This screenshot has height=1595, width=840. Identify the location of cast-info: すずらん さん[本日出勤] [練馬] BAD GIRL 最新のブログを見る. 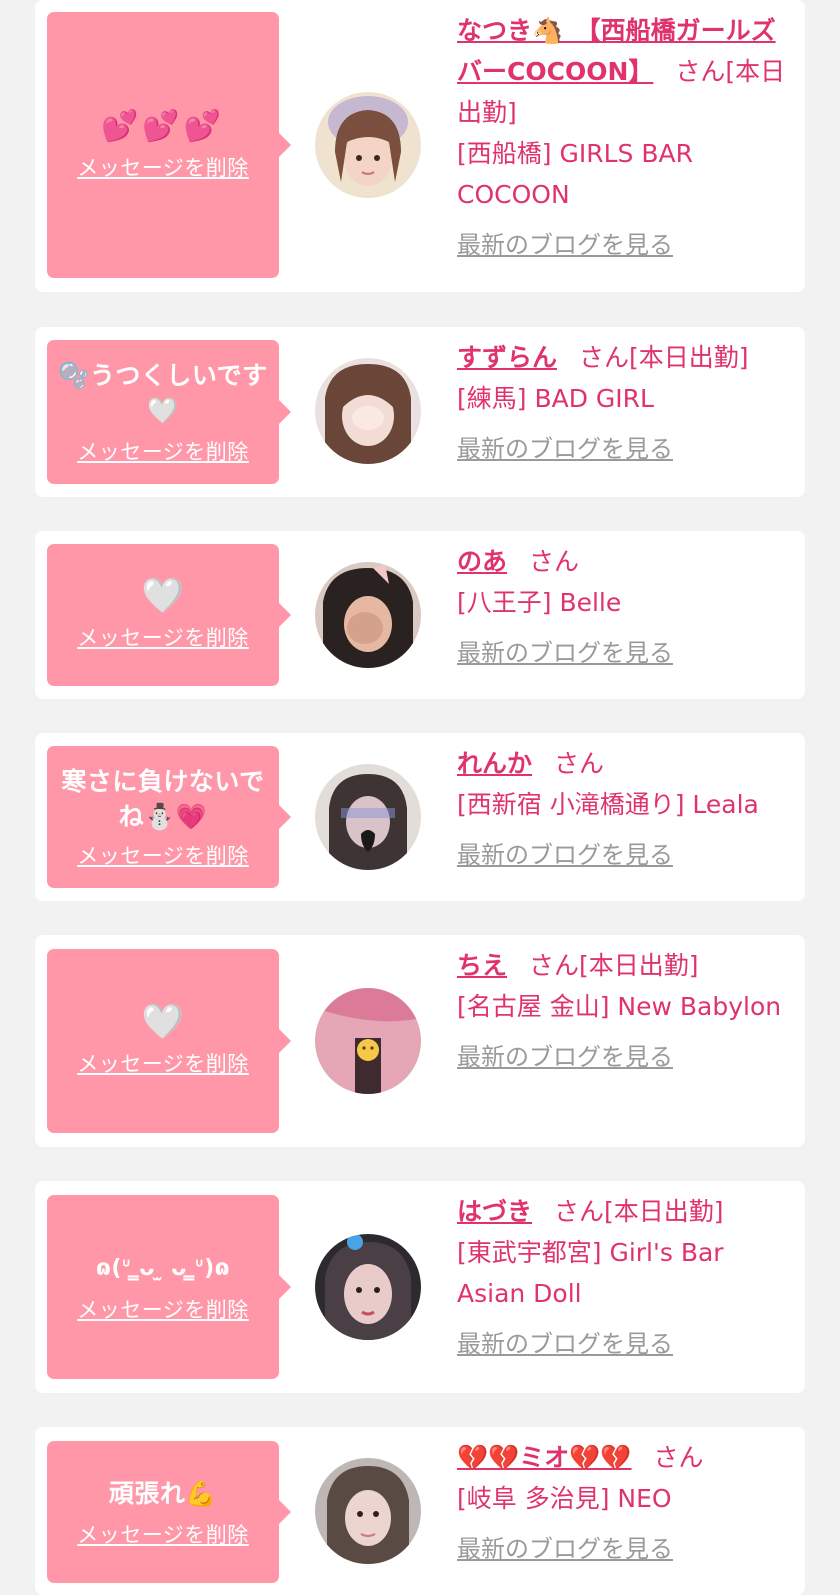
(622, 403).